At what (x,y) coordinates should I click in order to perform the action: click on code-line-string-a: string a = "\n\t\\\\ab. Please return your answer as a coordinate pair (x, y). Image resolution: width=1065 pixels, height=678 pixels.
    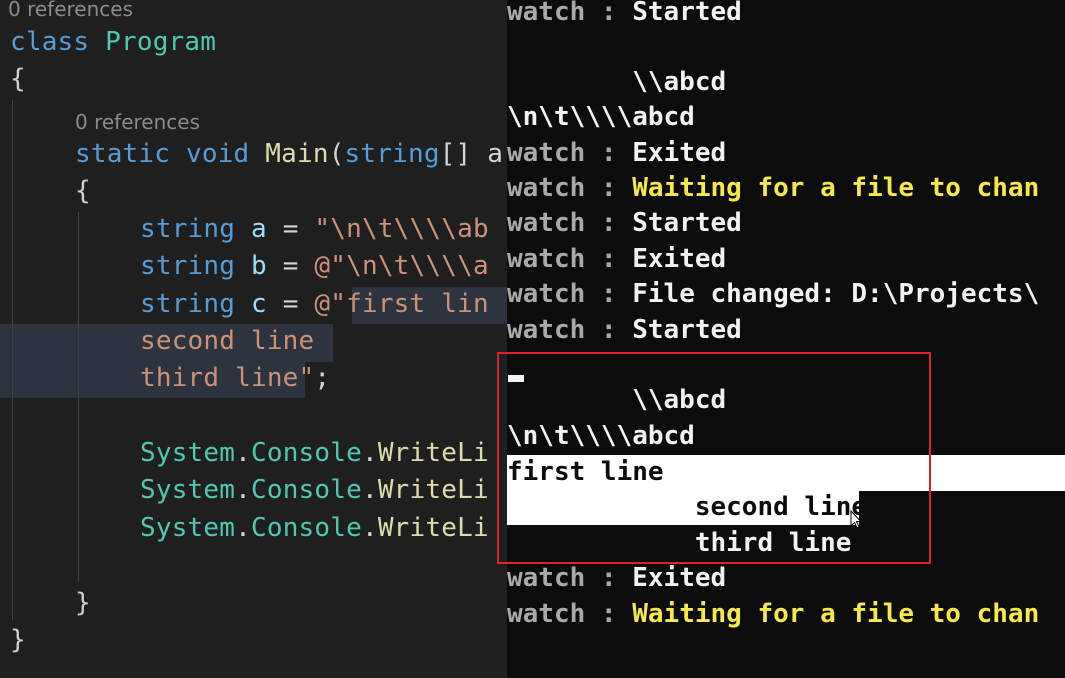
    Looking at the image, I should click on (314, 229).